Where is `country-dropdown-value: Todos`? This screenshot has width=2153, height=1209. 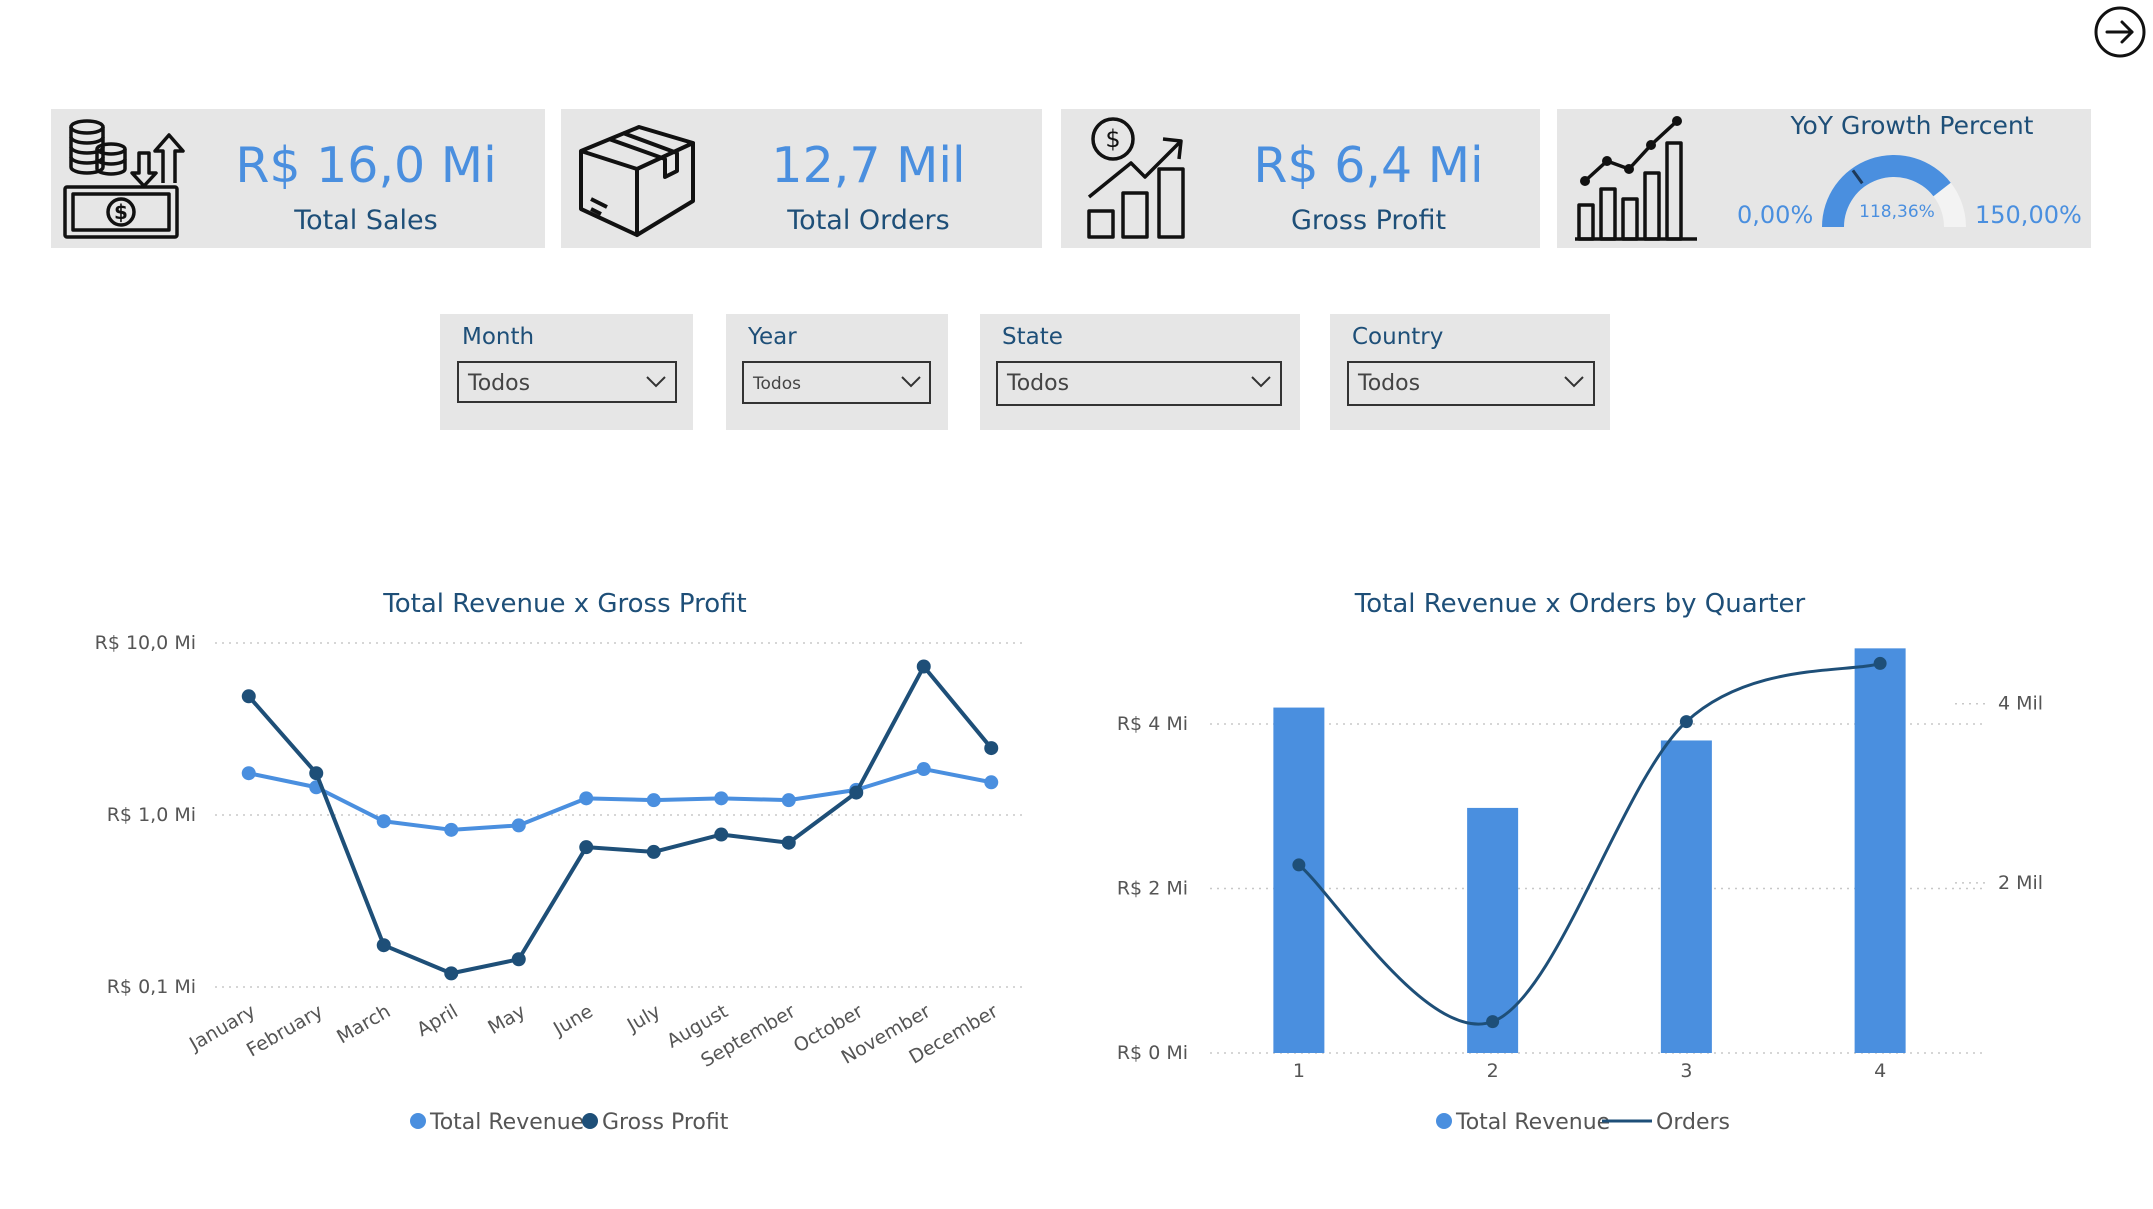
country-dropdown-value: Todos is located at coordinates (1389, 383).